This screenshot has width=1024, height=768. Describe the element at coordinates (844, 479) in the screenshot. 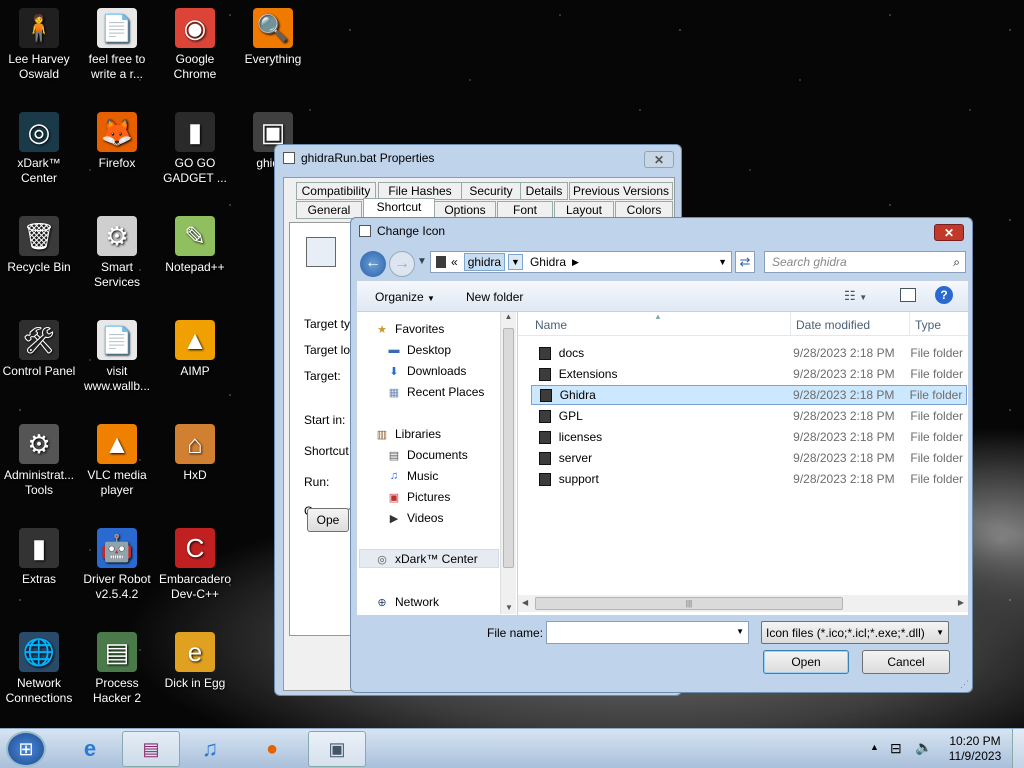

I see `file-date: 9/28/2023 2:18 PM` at that location.